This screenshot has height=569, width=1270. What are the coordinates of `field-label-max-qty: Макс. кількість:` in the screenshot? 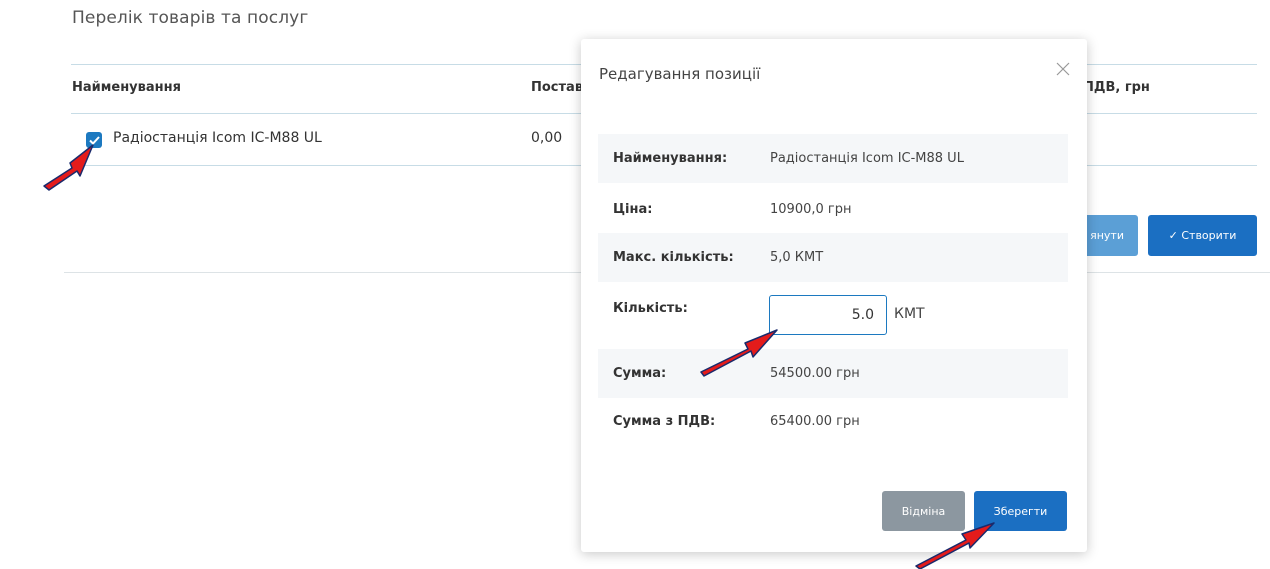 It's located at (673, 257).